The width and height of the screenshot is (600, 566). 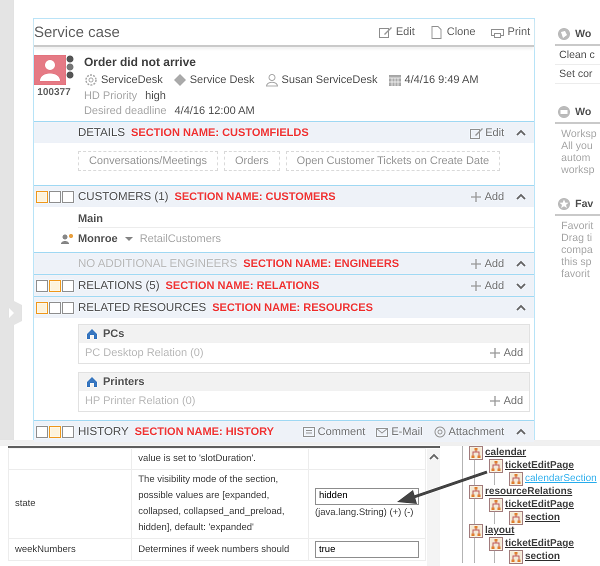 I want to click on group-title: Printers, so click(x=123, y=382).